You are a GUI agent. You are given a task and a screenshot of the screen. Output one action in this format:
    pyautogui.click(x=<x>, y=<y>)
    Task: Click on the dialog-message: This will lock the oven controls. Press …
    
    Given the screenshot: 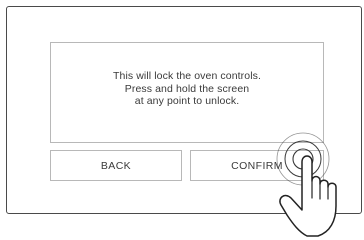 What is the action you would take?
    pyautogui.click(x=187, y=89)
    